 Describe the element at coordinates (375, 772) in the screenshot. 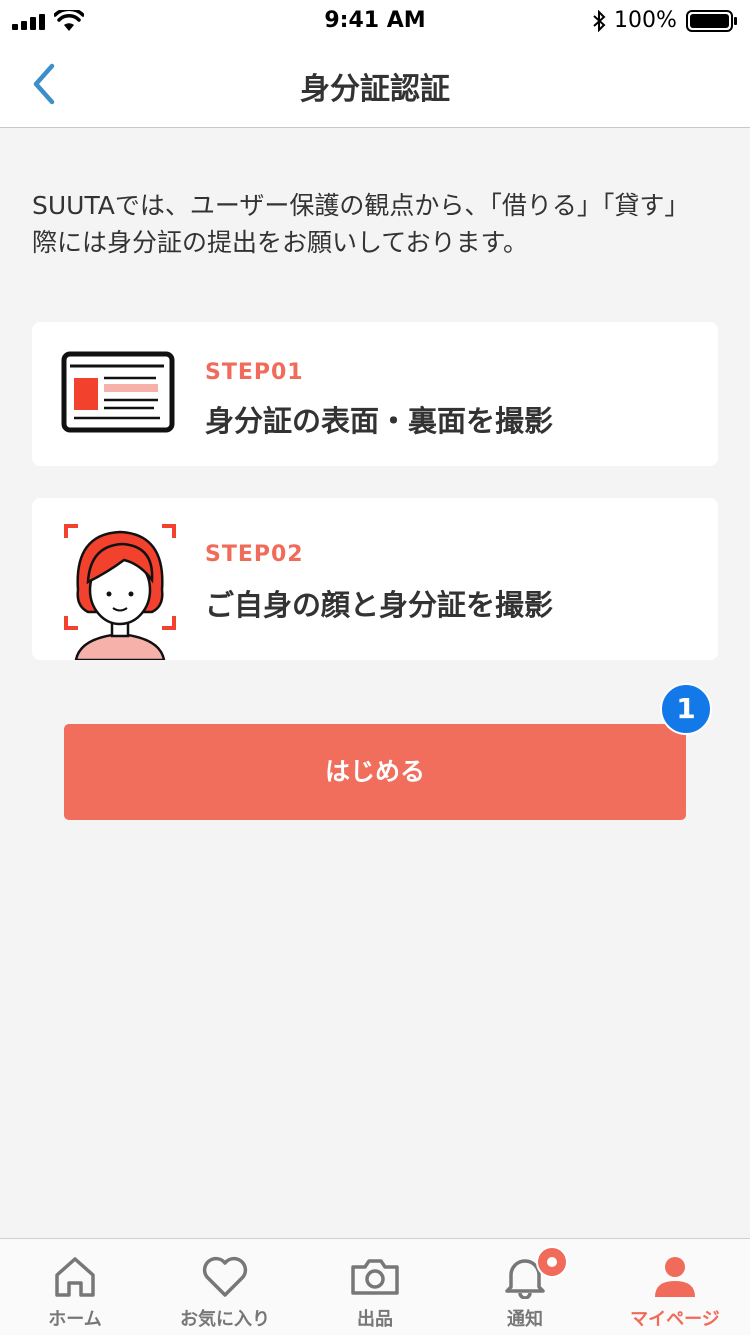

I see `start-button: はじめる` at that location.